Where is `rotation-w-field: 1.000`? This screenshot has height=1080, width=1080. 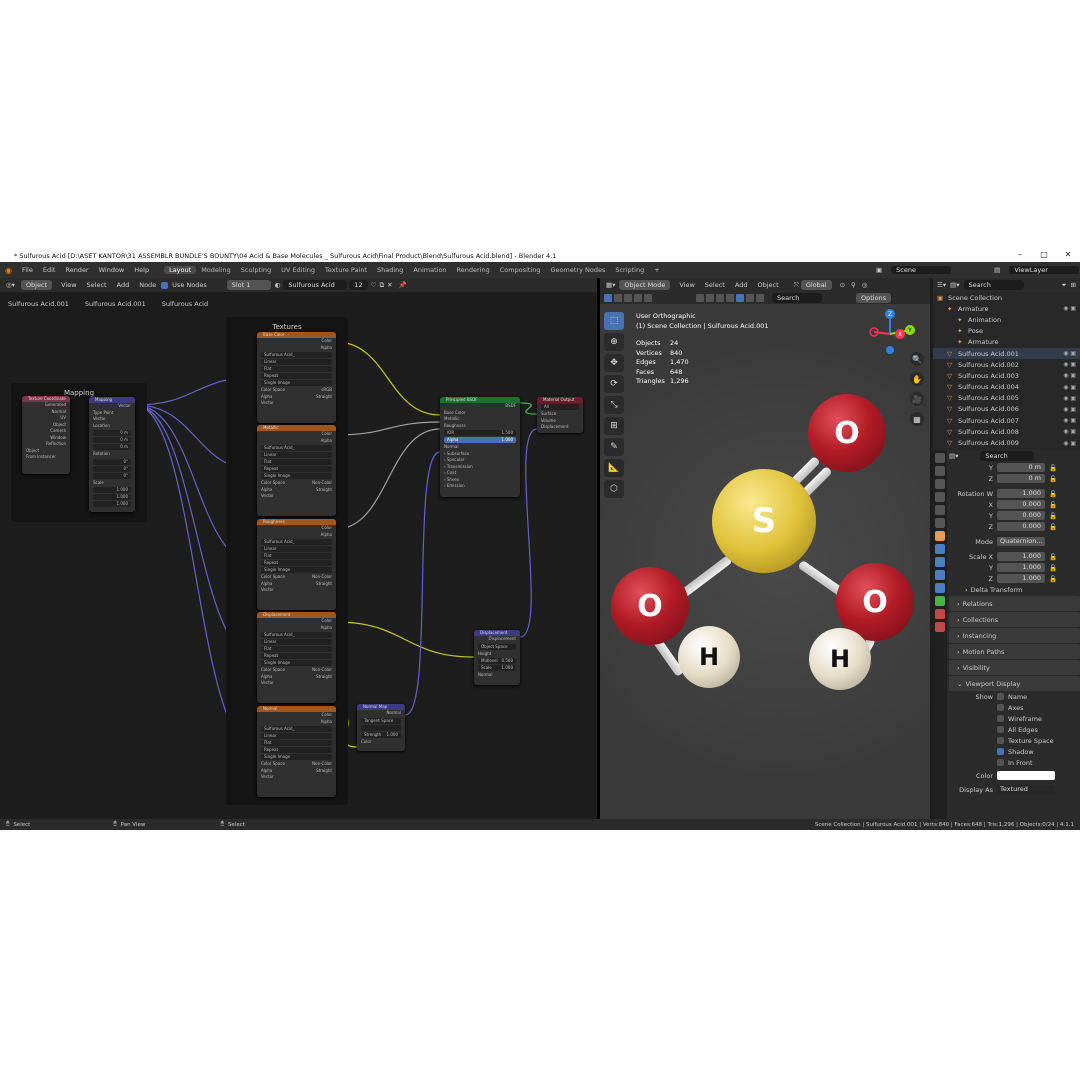 rotation-w-field: 1.000 is located at coordinates (1021, 493).